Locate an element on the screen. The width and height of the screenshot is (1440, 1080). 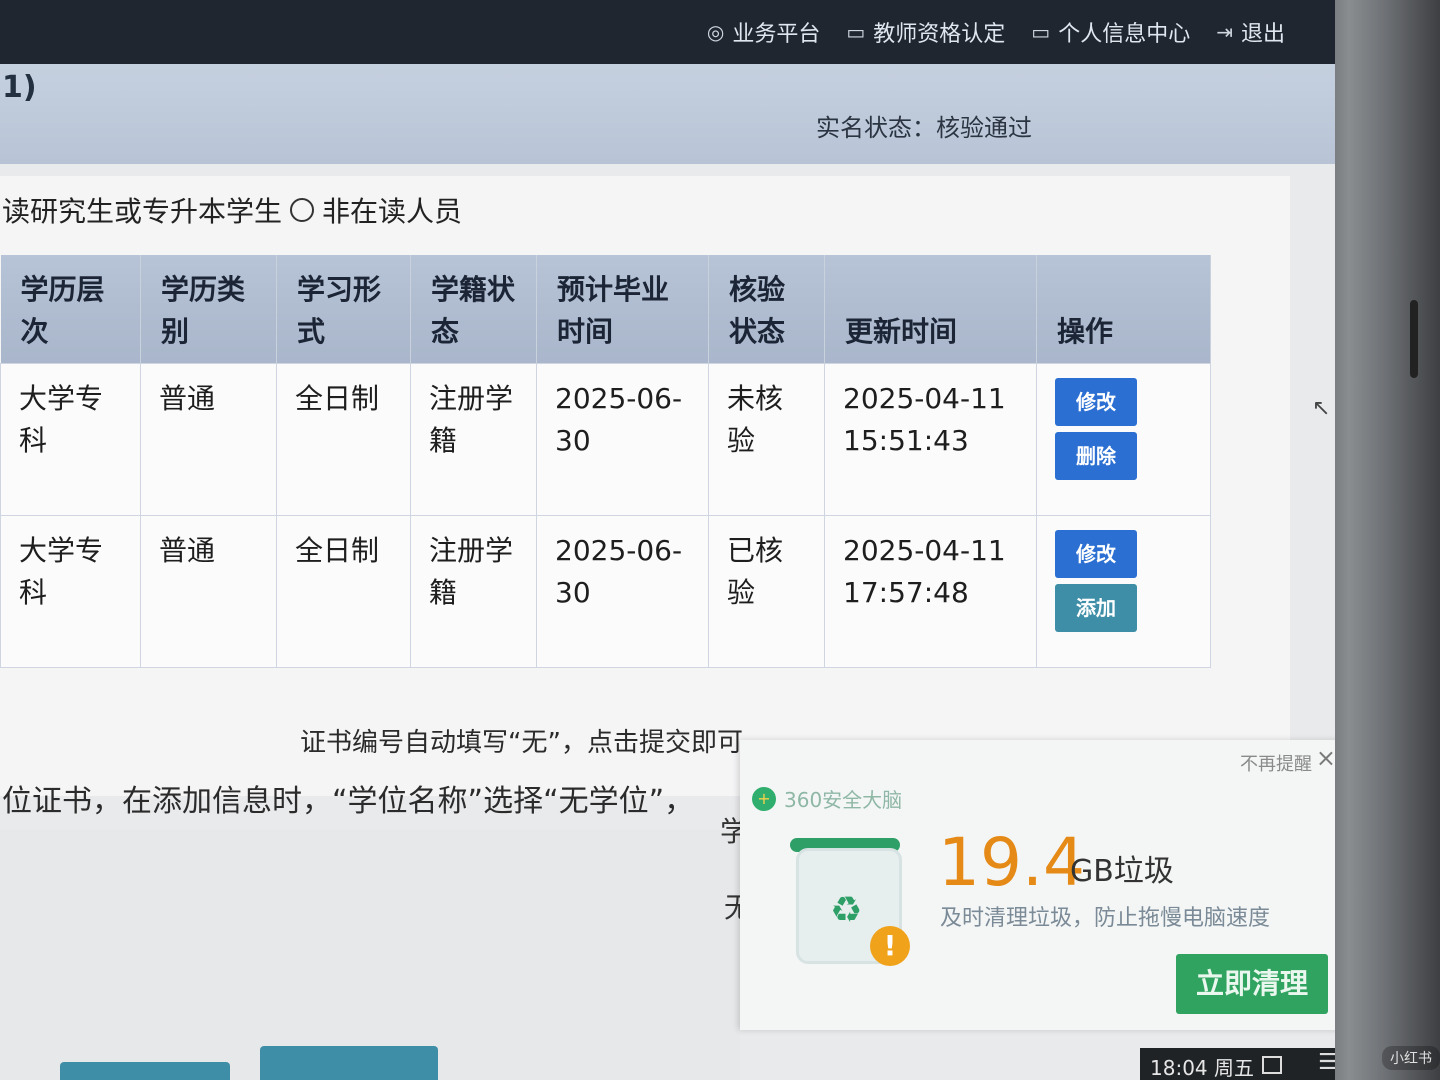
cleanup-tip: 及时清理垃圾，防止拖慢电脑速度 is located at coordinates (1105, 918).